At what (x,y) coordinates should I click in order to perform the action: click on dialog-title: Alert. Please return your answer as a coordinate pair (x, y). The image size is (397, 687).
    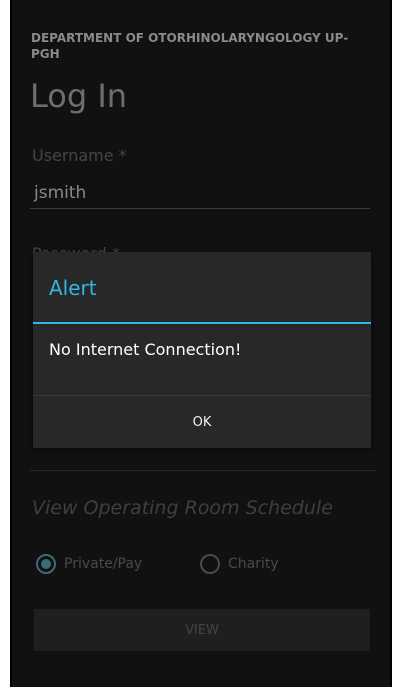
    Looking at the image, I should click on (73, 288).